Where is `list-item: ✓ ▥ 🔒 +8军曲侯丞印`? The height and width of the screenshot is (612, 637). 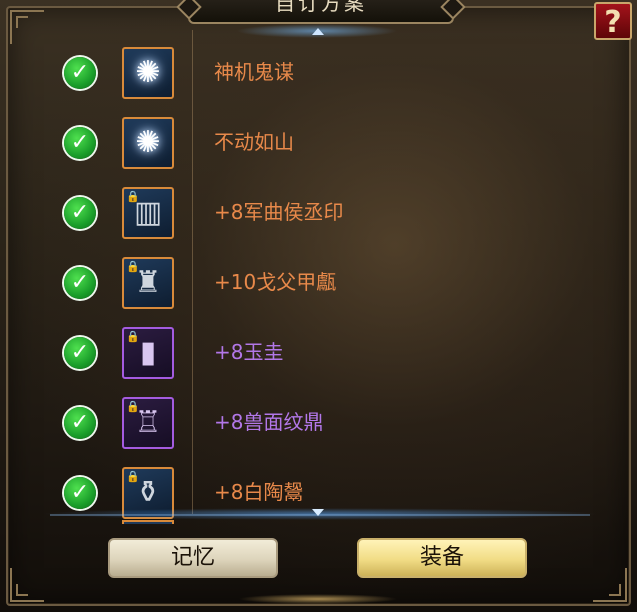
list-item: ✓ ▥ 🔒 +8军曲侯丞印 is located at coordinates (318, 197).